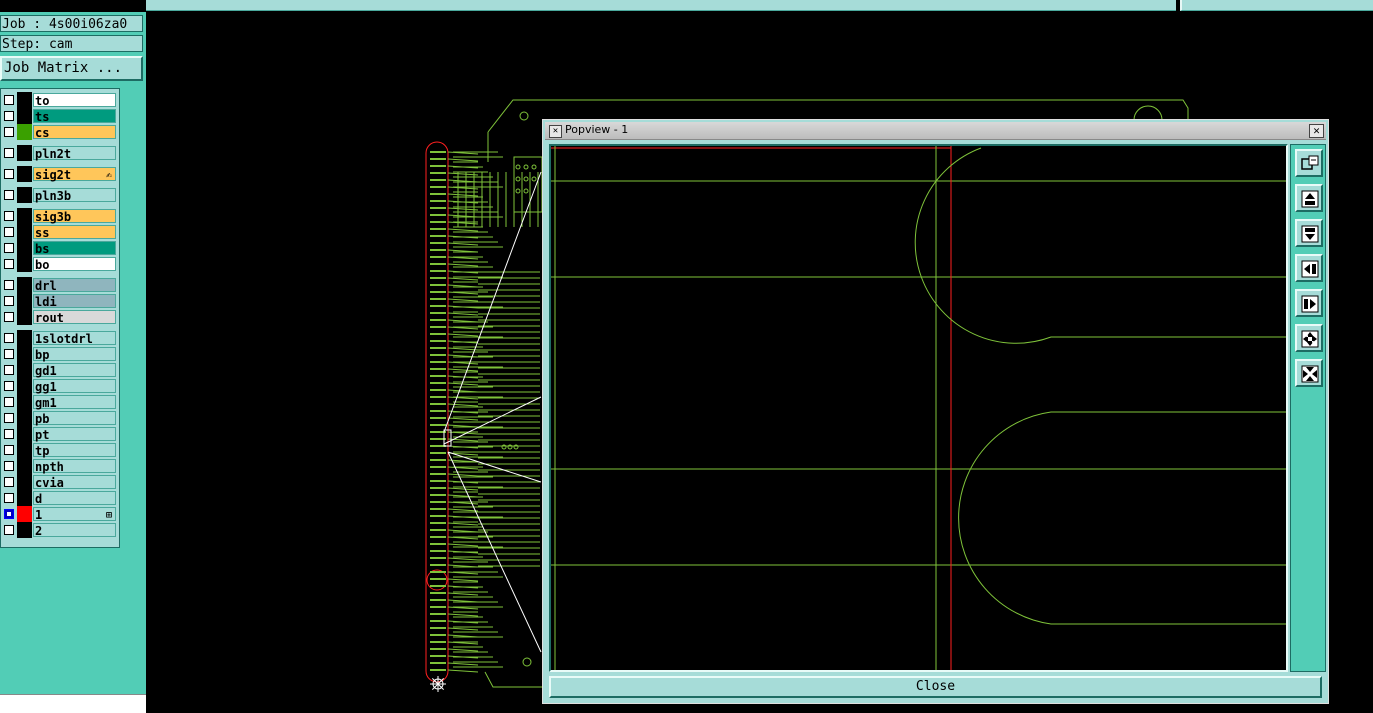  What do you see at coordinates (74, 174) in the screenshot?
I see `layer-name: sig2t ✍` at bounding box center [74, 174].